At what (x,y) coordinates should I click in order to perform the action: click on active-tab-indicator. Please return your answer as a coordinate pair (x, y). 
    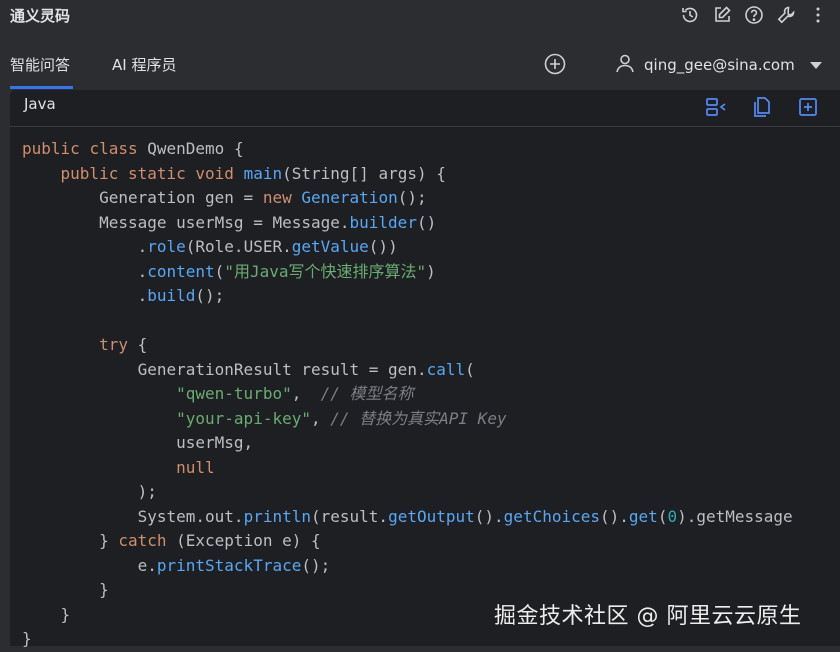
    Looking at the image, I should click on (41, 87).